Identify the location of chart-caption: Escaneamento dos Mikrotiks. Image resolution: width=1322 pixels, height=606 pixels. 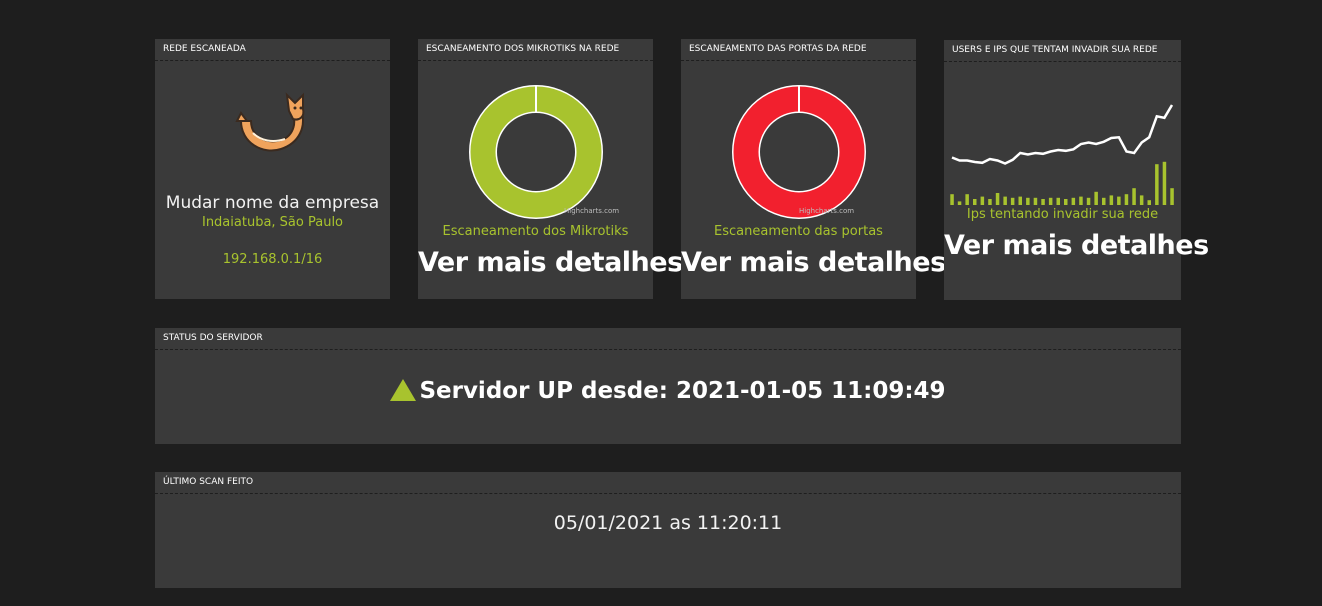
(535, 231).